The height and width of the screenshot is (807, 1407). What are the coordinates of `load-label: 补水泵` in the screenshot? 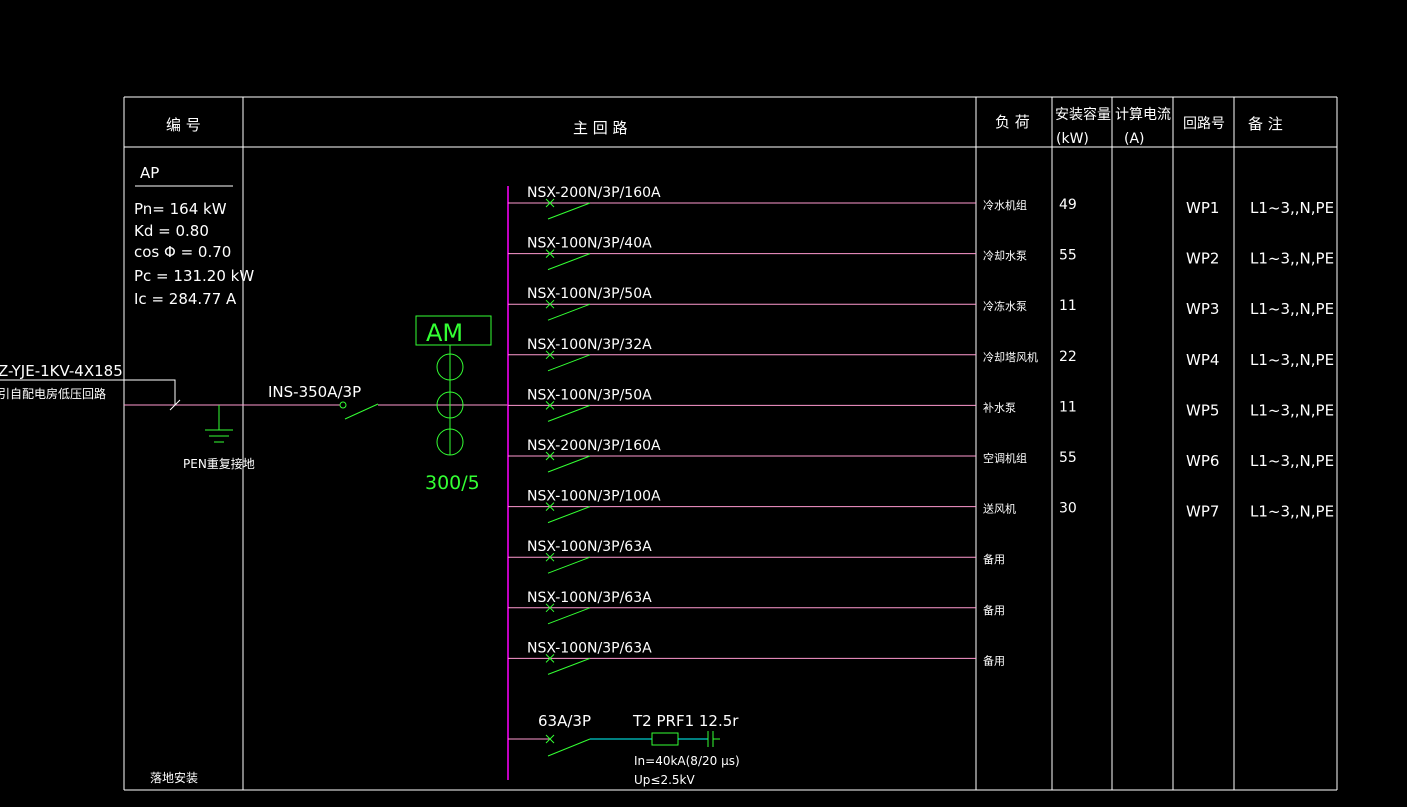 It's located at (999, 407).